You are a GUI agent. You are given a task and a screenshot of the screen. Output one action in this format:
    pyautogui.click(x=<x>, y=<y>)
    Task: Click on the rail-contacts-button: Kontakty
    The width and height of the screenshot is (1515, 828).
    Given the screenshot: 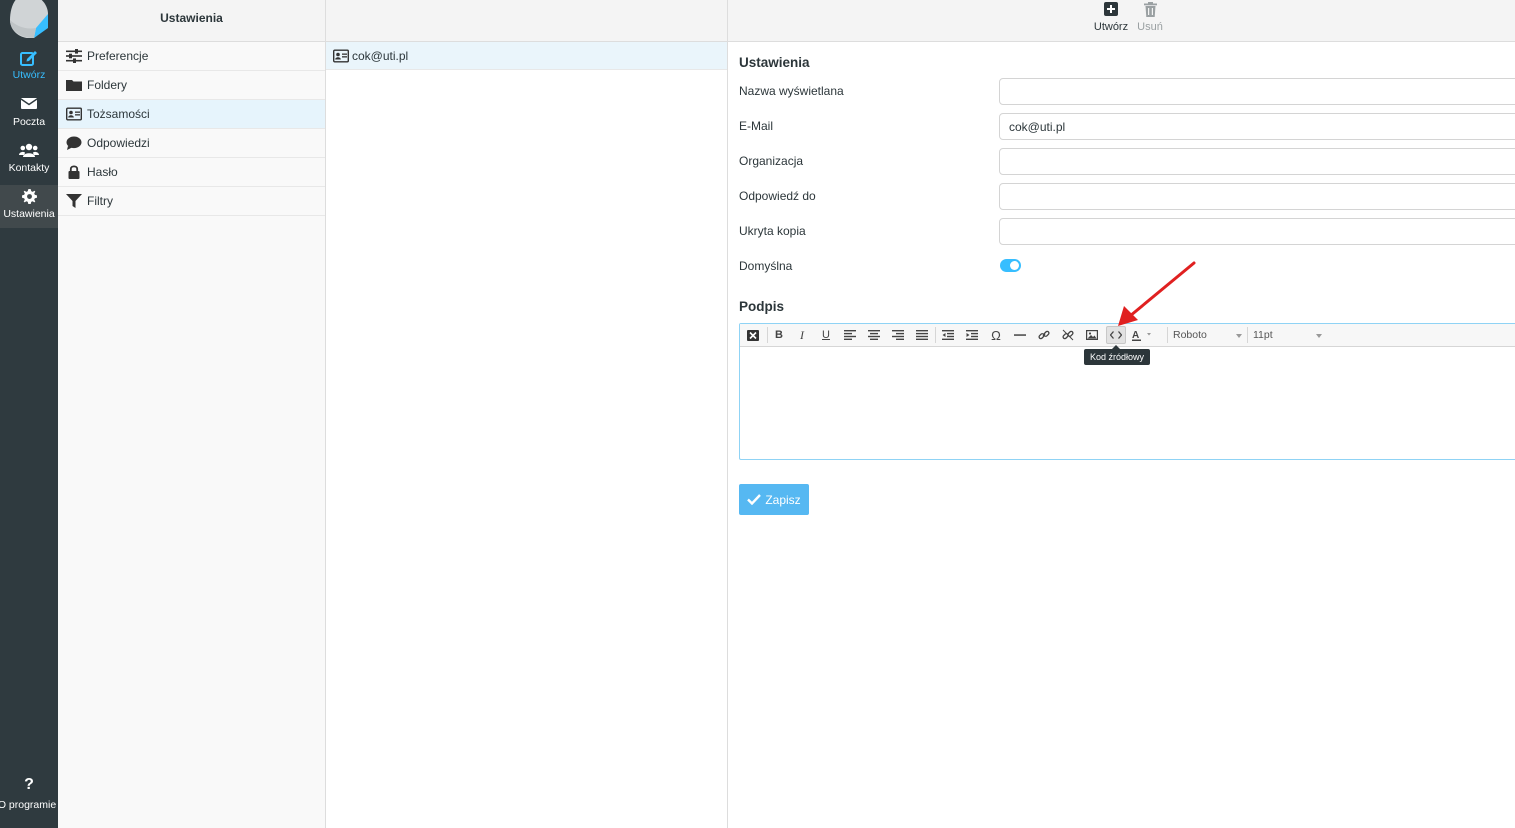 What is the action you would take?
    pyautogui.click(x=29, y=161)
    